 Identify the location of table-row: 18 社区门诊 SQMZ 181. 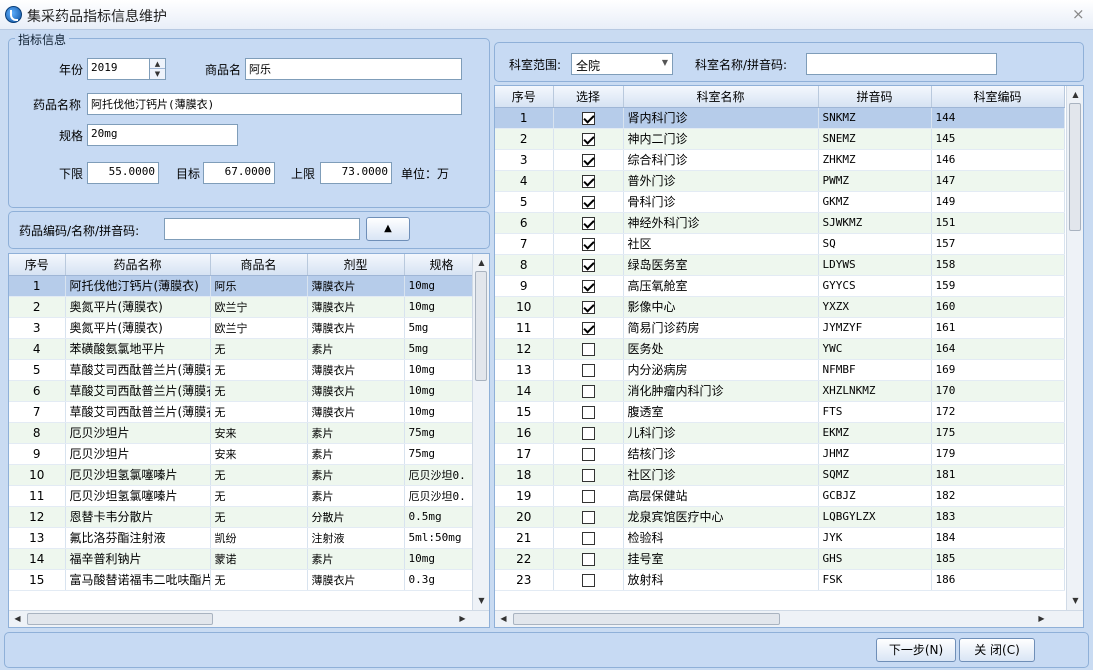
(780, 475).